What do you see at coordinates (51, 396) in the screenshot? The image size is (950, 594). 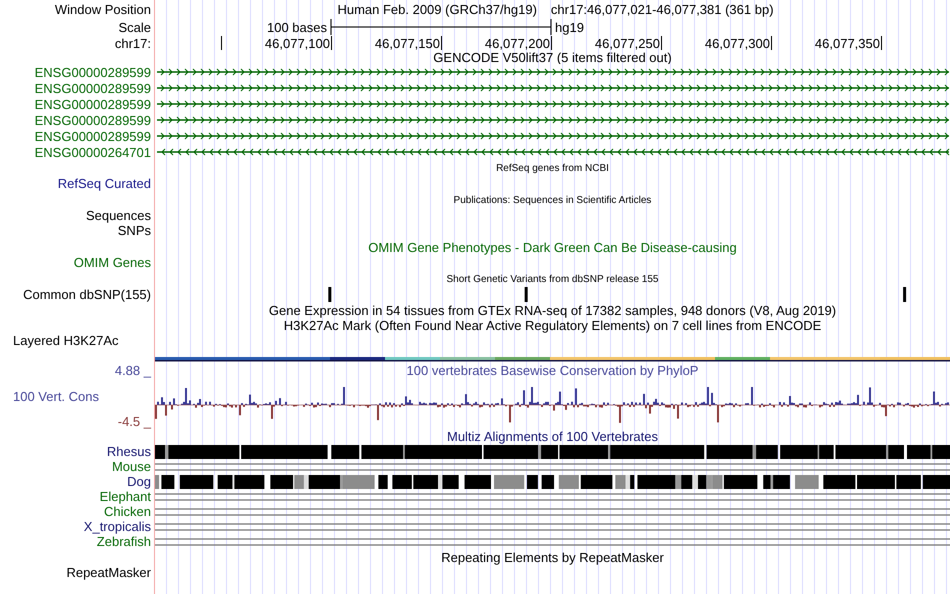 I see `track-label: 100 Vert. Cons` at bounding box center [51, 396].